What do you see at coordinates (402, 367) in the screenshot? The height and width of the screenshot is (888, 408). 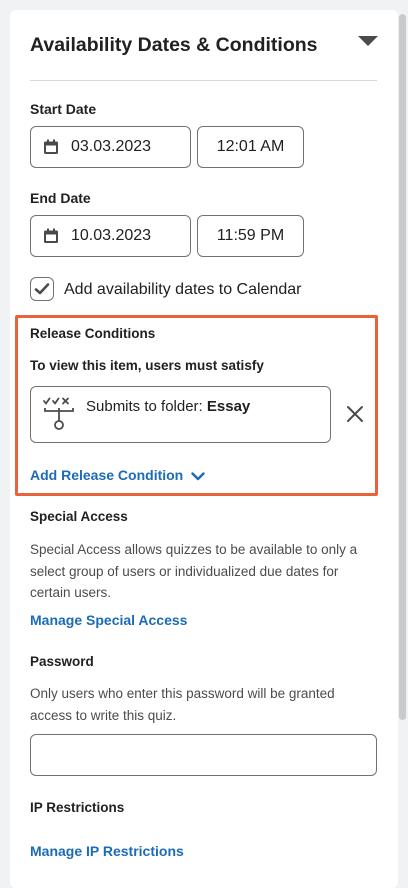 I see `scrollbar-thumb` at bounding box center [402, 367].